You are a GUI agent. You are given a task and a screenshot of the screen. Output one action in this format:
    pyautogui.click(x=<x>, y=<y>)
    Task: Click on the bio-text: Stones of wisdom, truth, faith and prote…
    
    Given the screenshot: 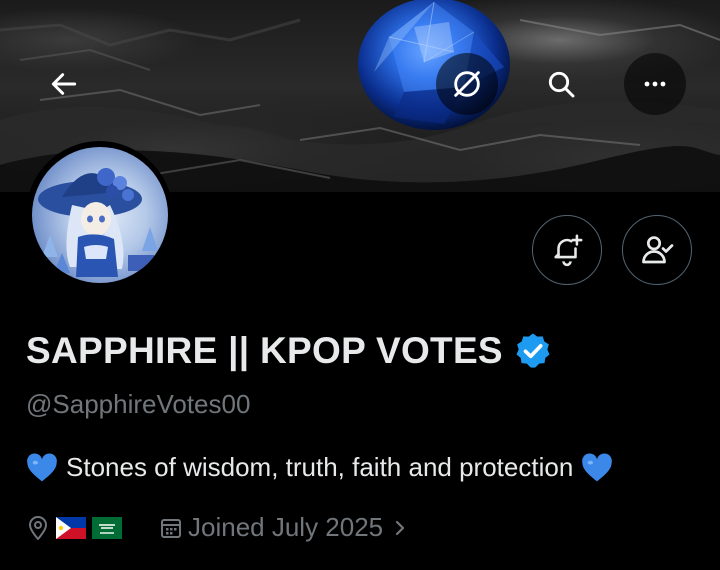 What is the action you would take?
    pyautogui.click(x=320, y=467)
    